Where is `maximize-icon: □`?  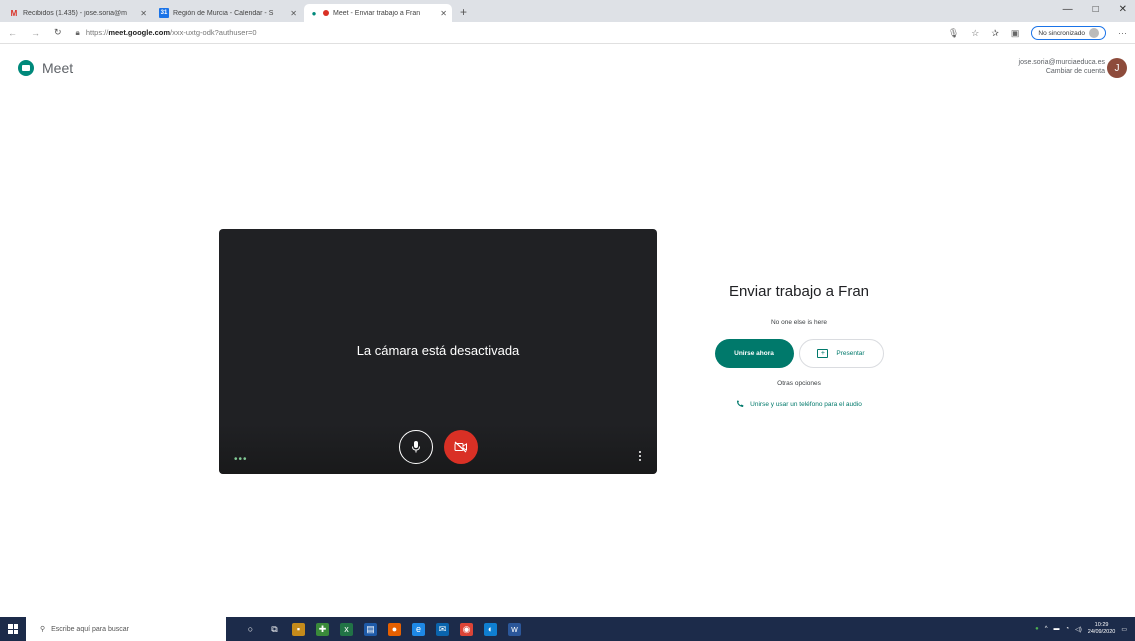
maximize-icon: □ is located at coordinates (1096, 9).